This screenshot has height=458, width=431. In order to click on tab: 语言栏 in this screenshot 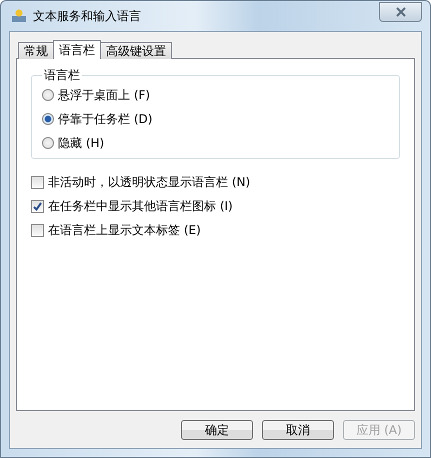, I will do `click(77, 49)`.